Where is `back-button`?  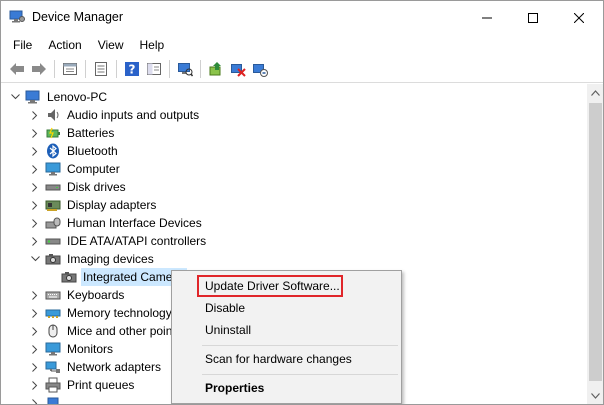 back-button is located at coordinates (17, 69).